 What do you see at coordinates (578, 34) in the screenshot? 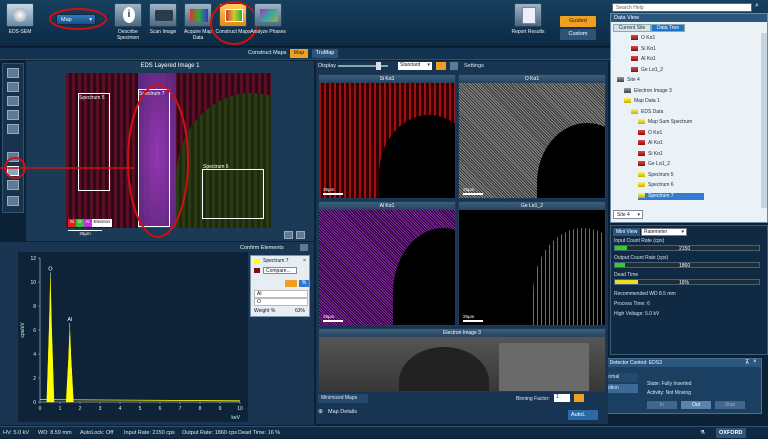
I see `custom-button: Custom` at bounding box center [578, 34].